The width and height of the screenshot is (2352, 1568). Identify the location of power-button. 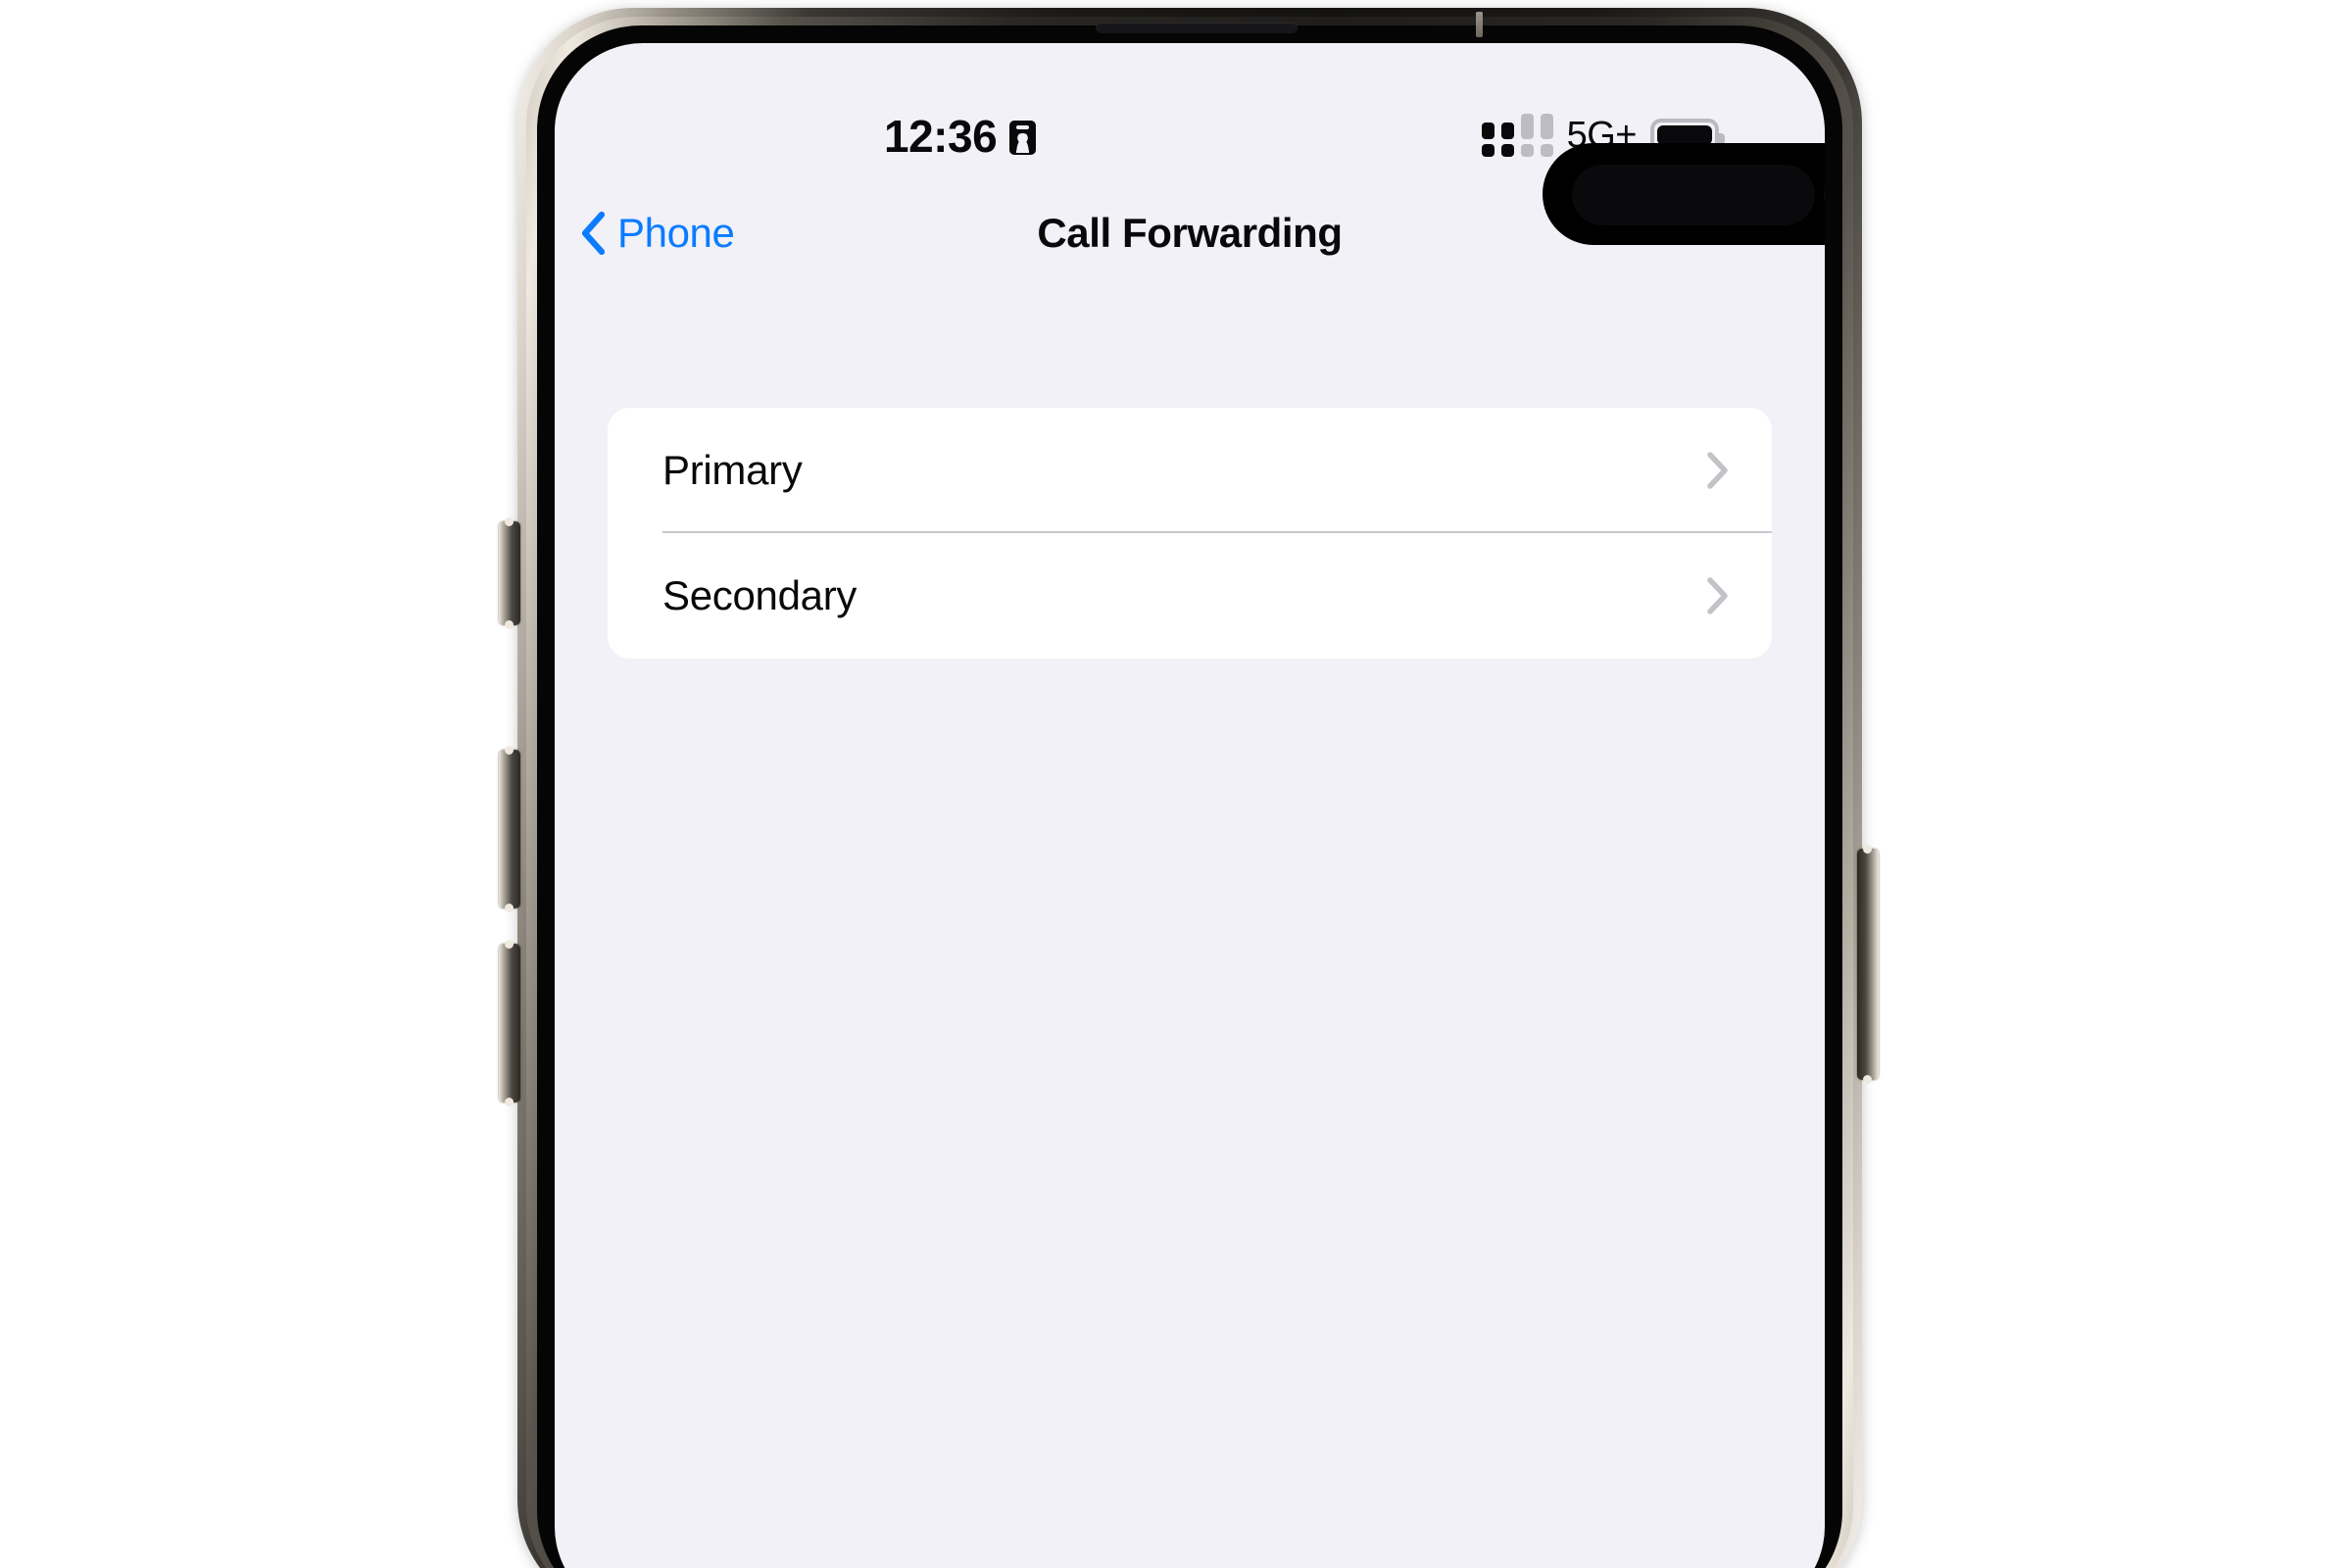
(1868, 964).